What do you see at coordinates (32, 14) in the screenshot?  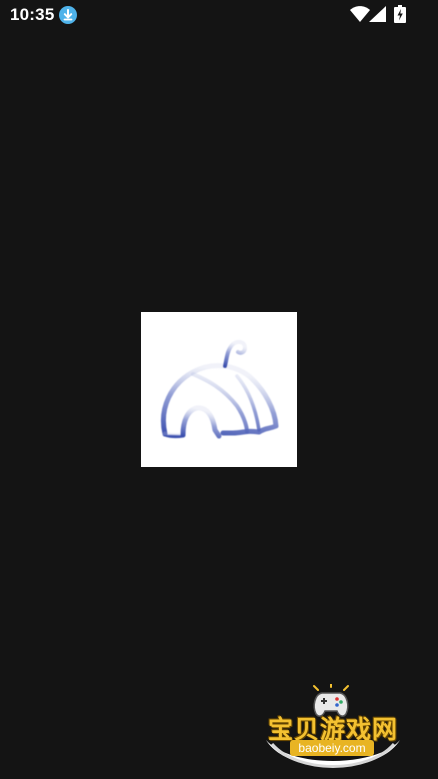 I see `status-time: 10:35` at bounding box center [32, 14].